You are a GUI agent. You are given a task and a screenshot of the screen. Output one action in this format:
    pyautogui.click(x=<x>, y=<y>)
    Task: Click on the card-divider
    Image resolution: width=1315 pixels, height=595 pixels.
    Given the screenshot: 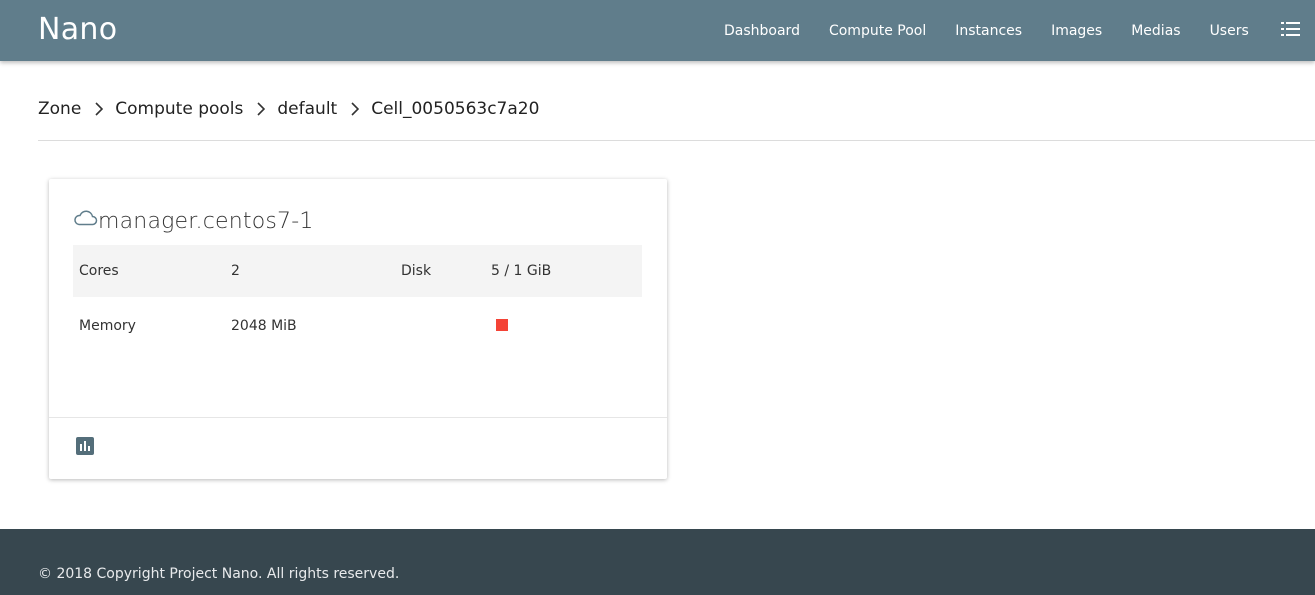 What is the action you would take?
    pyautogui.click(x=358, y=417)
    